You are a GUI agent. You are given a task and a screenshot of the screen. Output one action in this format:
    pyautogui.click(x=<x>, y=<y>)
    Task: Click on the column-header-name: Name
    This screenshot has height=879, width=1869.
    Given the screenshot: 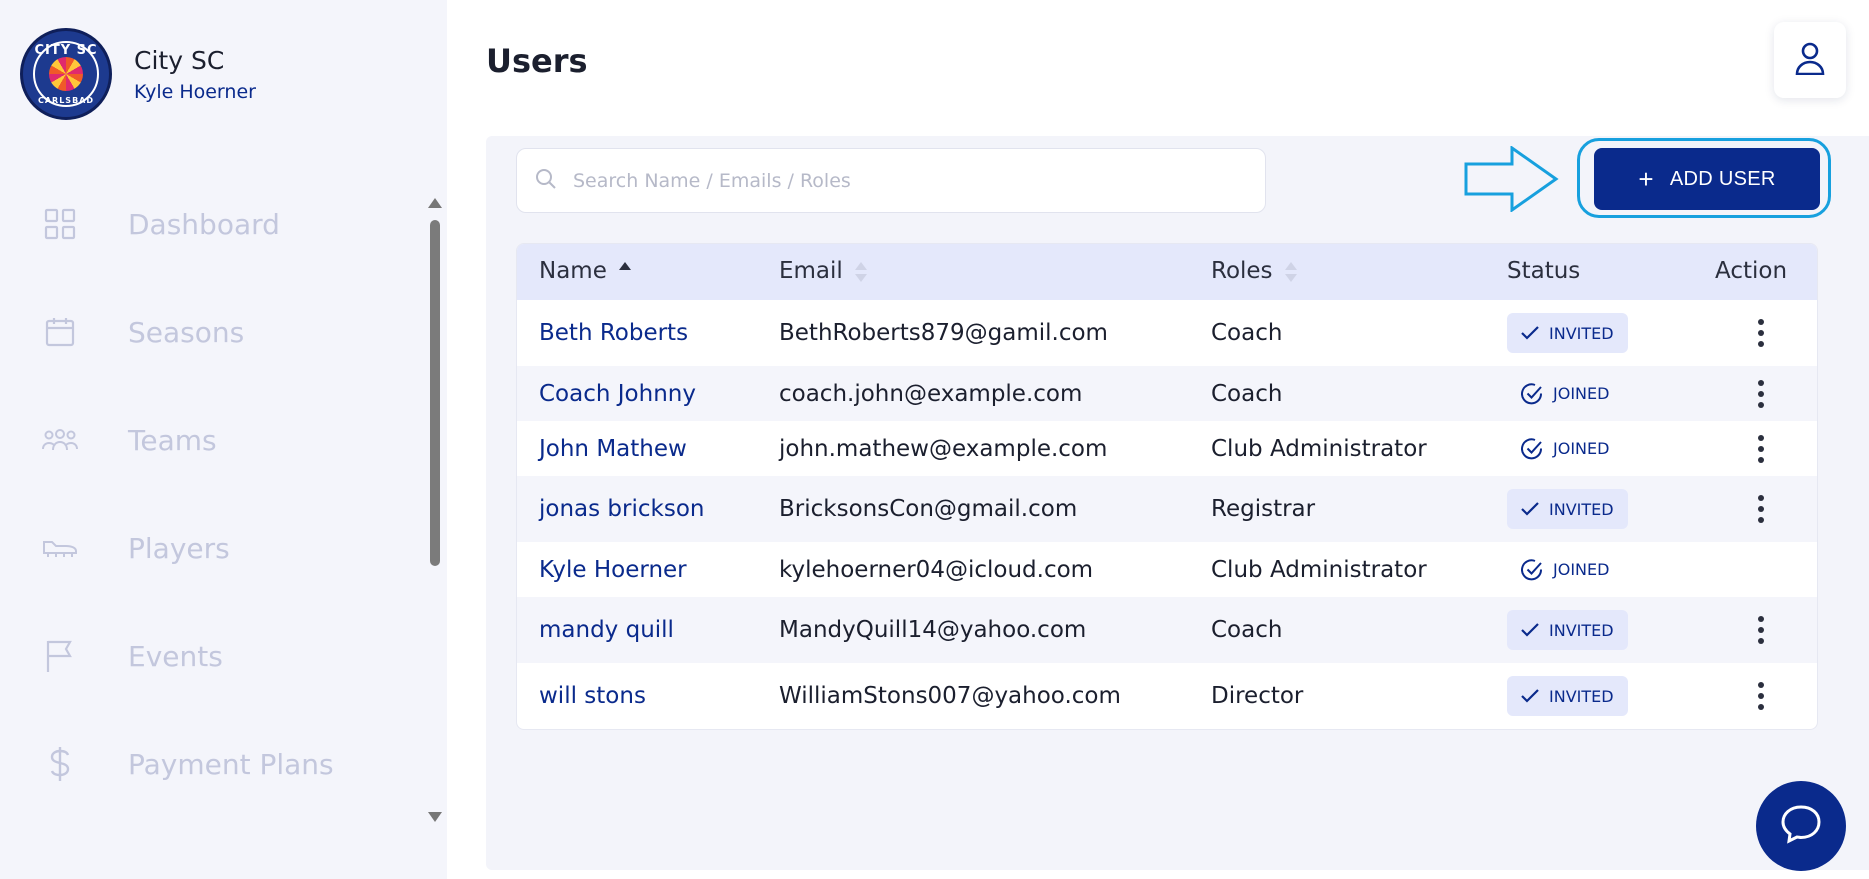 What is the action you would take?
    pyautogui.click(x=585, y=271)
    